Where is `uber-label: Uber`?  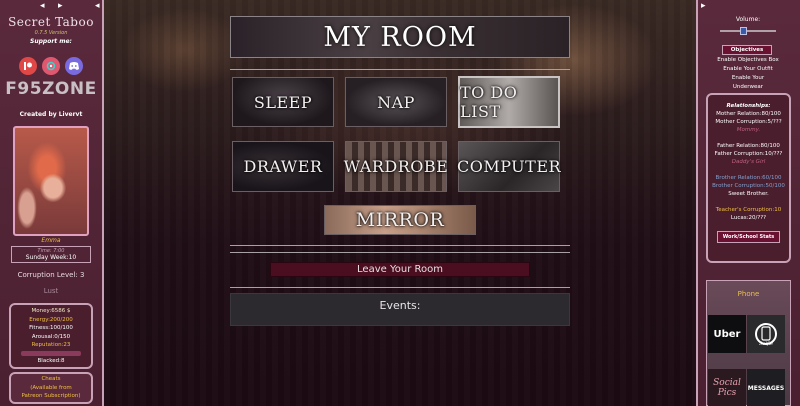
uber-label: Uber is located at coordinates (727, 334).